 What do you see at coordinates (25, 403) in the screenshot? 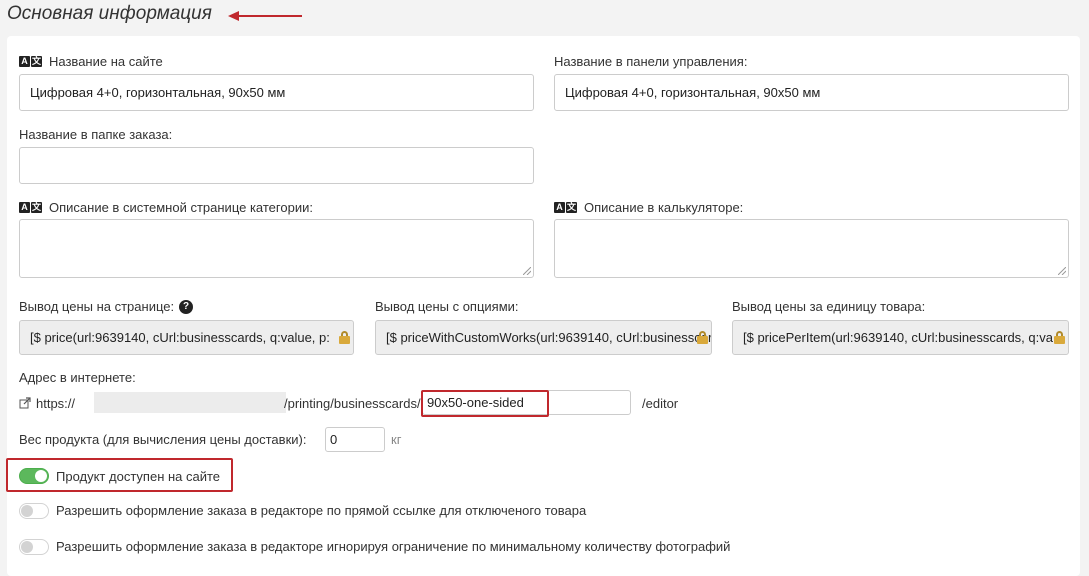
I see `external-link-icon` at bounding box center [25, 403].